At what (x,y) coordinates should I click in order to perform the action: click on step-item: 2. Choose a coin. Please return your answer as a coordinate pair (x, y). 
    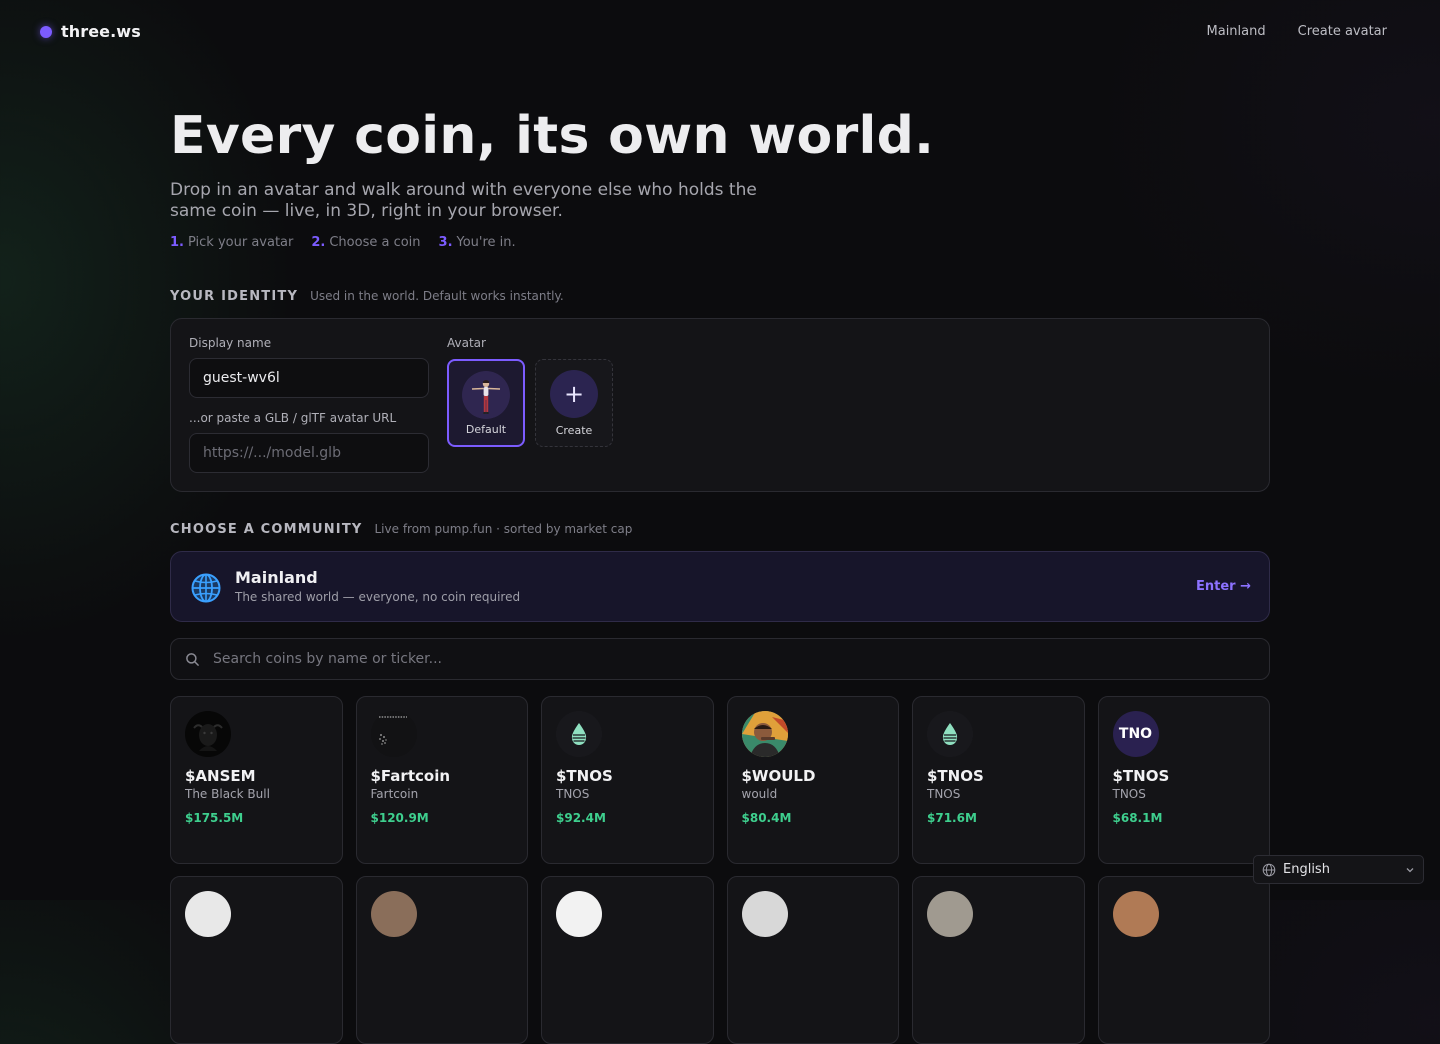
    Looking at the image, I should click on (366, 242).